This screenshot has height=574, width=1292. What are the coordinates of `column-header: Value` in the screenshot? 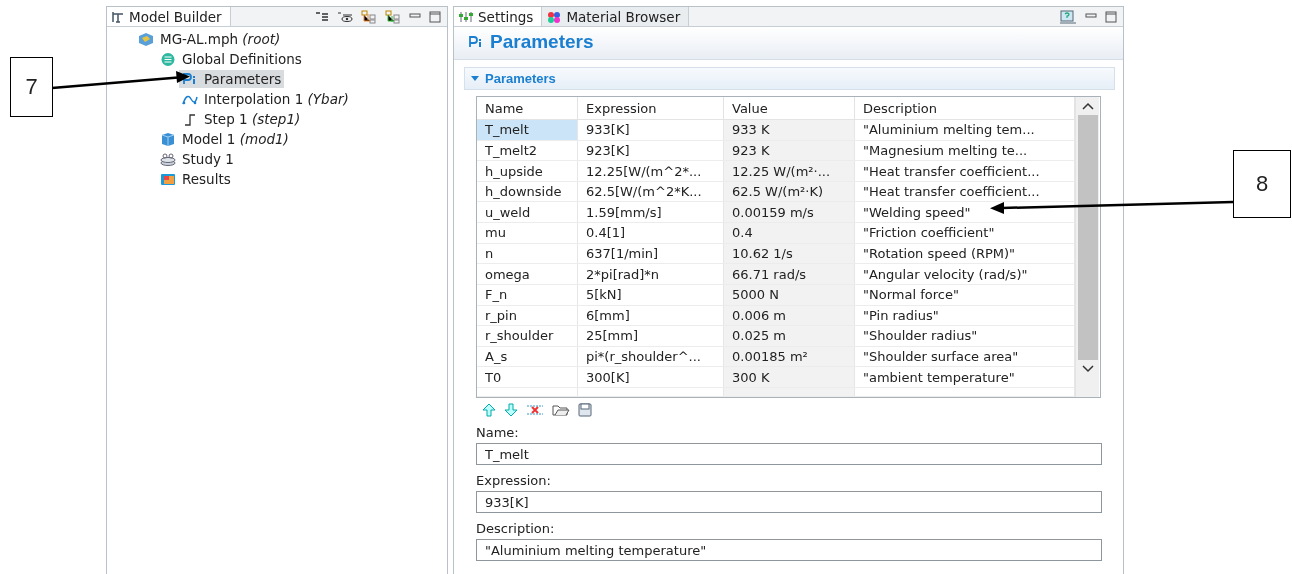 It's located at (789, 108).